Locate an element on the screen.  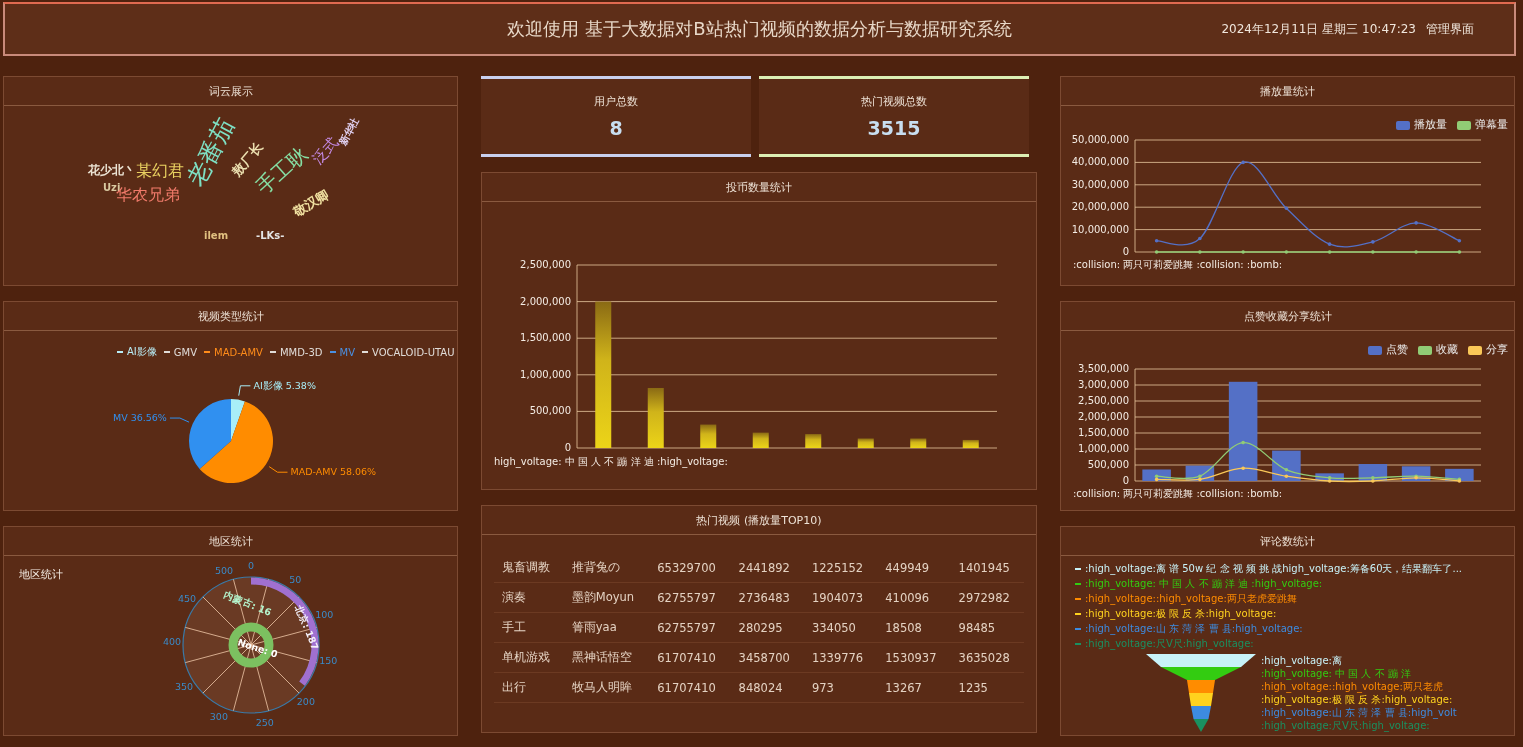
table-cell: 848024 is located at coordinates (767, 687).